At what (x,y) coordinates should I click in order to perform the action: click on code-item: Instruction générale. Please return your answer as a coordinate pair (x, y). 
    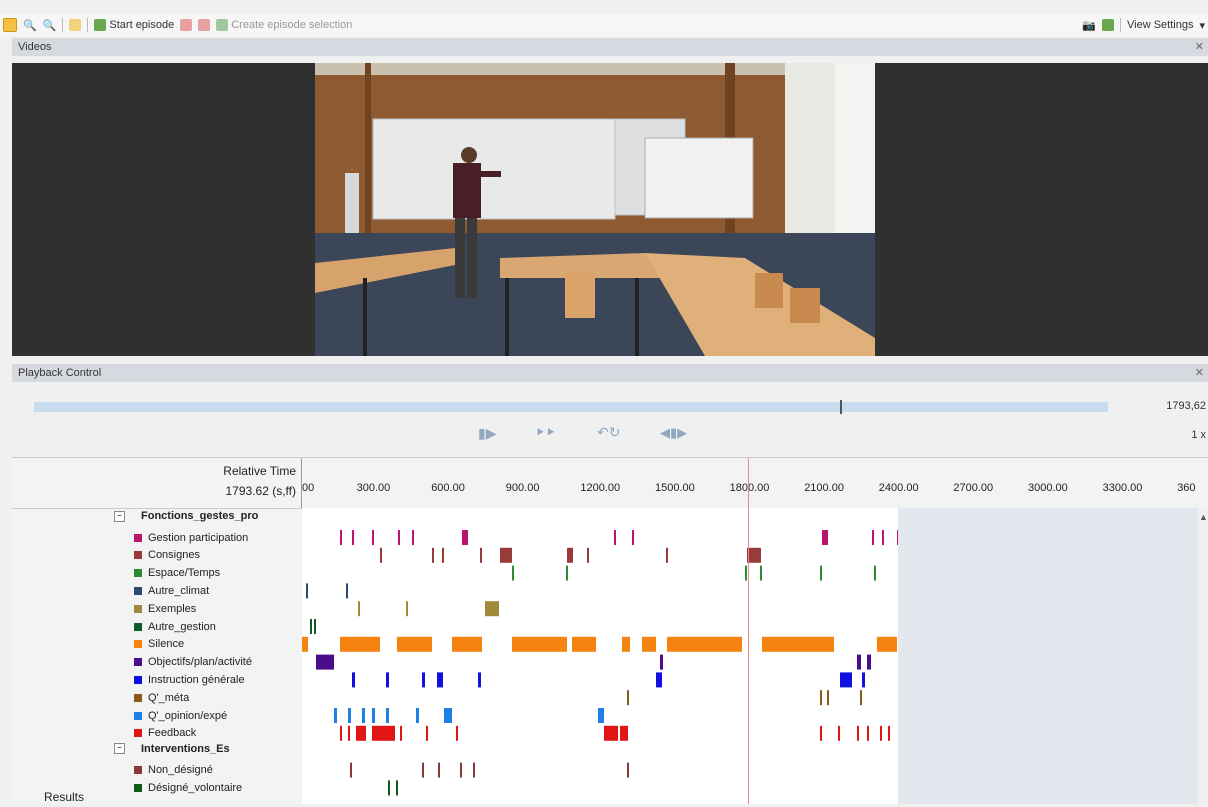
    Looking at the image, I should click on (189, 679).